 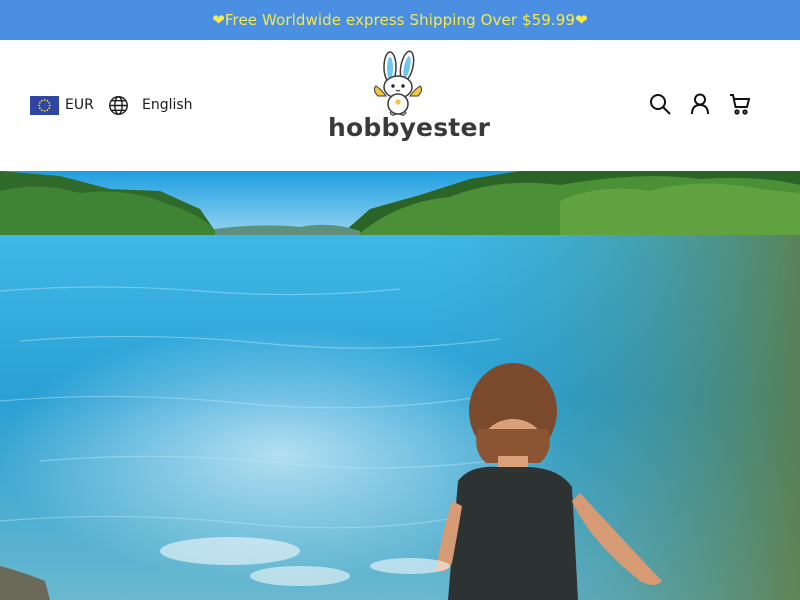 What do you see at coordinates (398, 85) in the screenshot?
I see `bunny-mascot-icon` at bounding box center [398, 85].